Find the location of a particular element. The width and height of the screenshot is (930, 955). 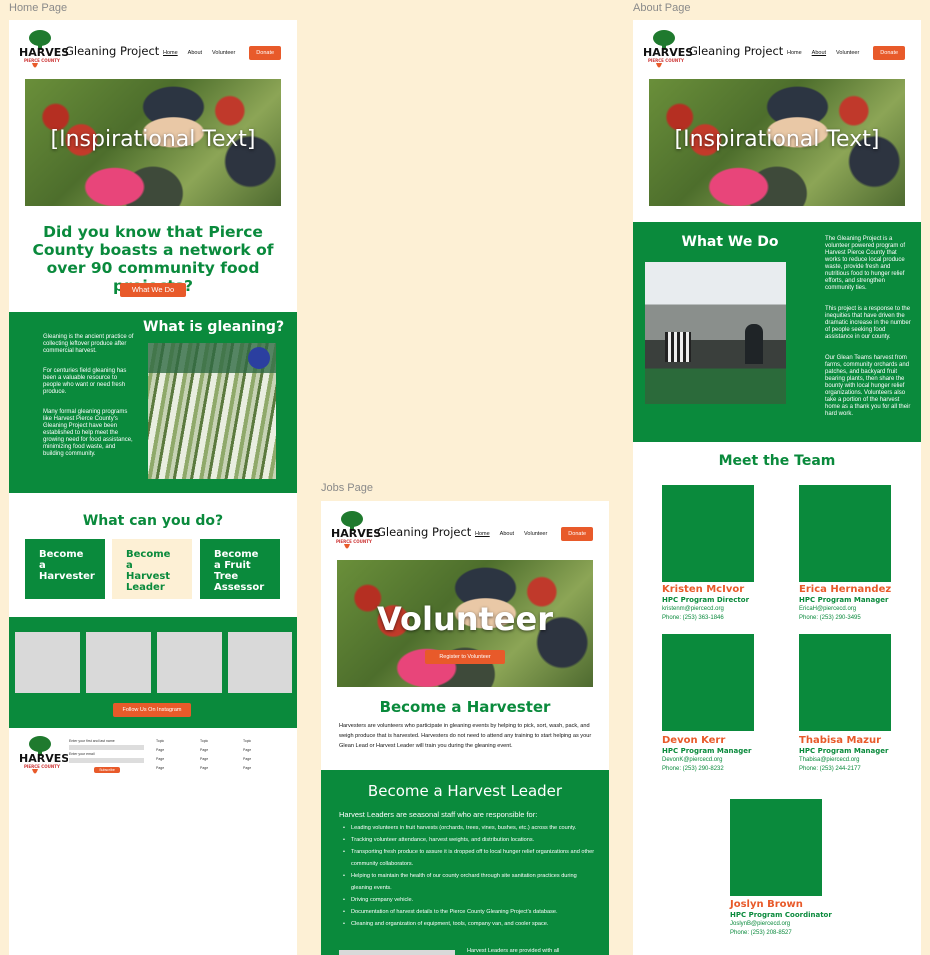

card-harvest-leader: Become a Harvest Leader is located at coordinates (152, 569).